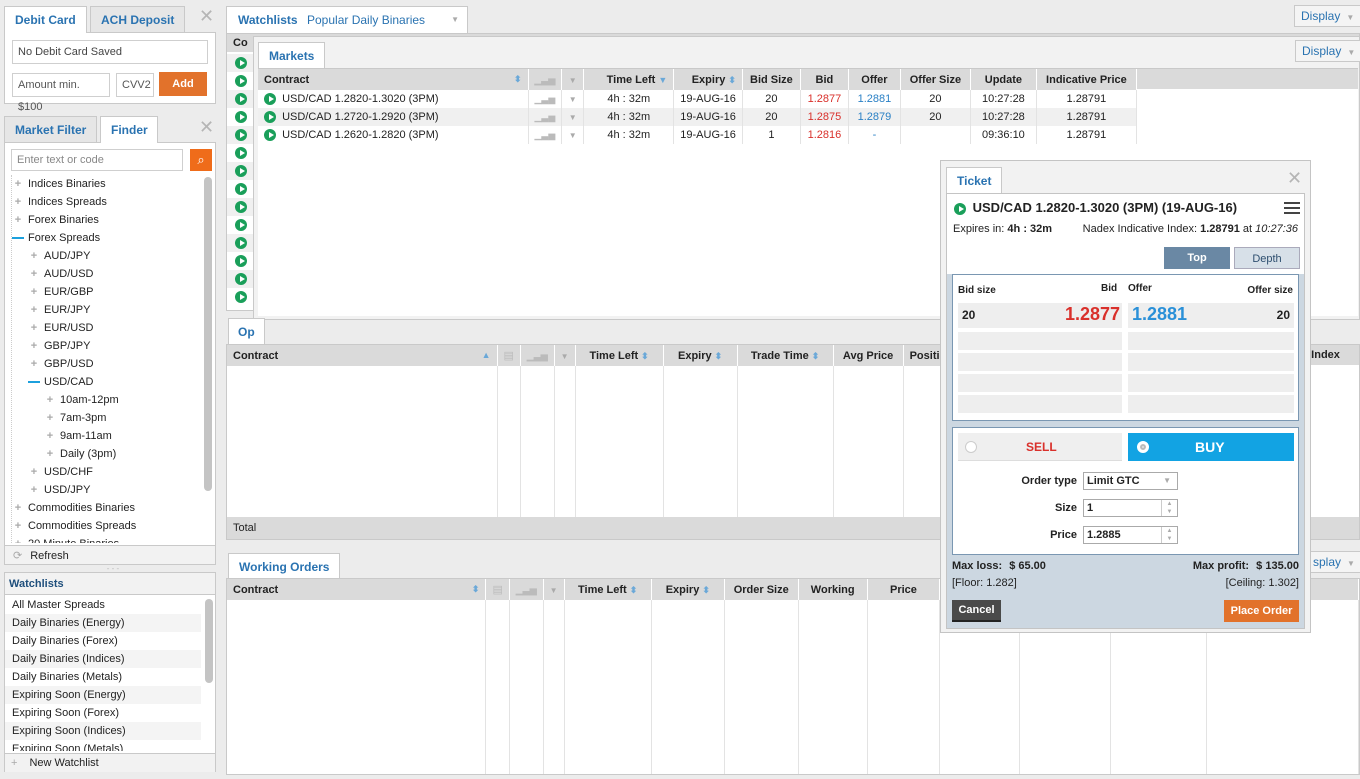 This screenshot has height=779, width=1360. Describe the element at coordinates (53, 274) in the screenshot. I see `tree-item: + AUD/USD` at that location.